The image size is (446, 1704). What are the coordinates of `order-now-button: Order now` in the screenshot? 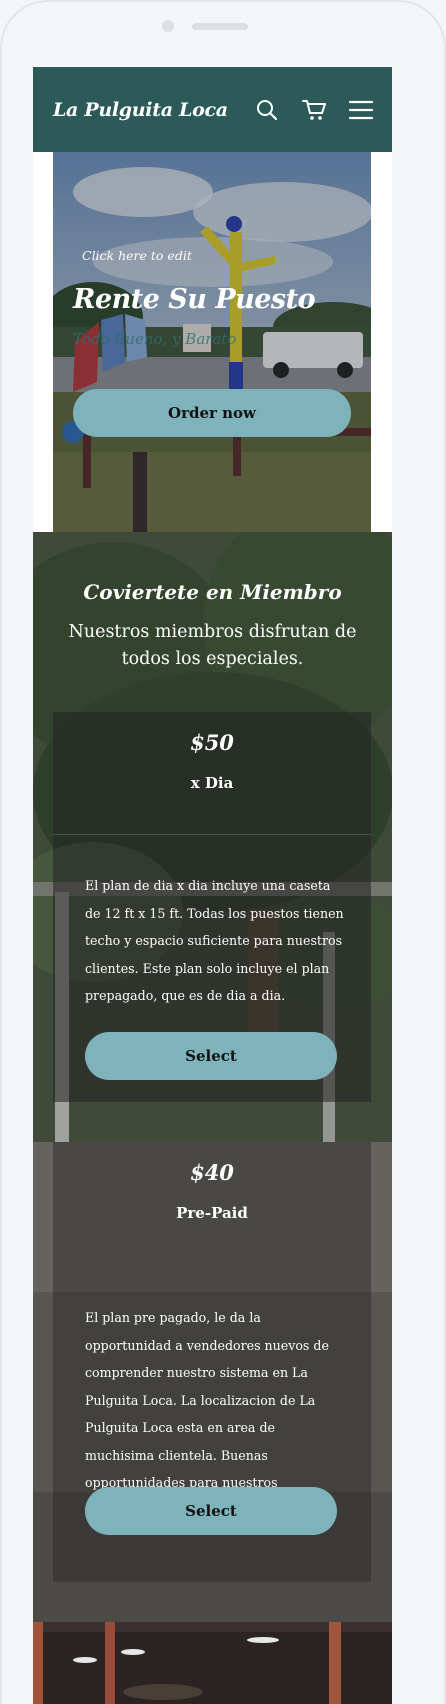 It's located at (212, 413).